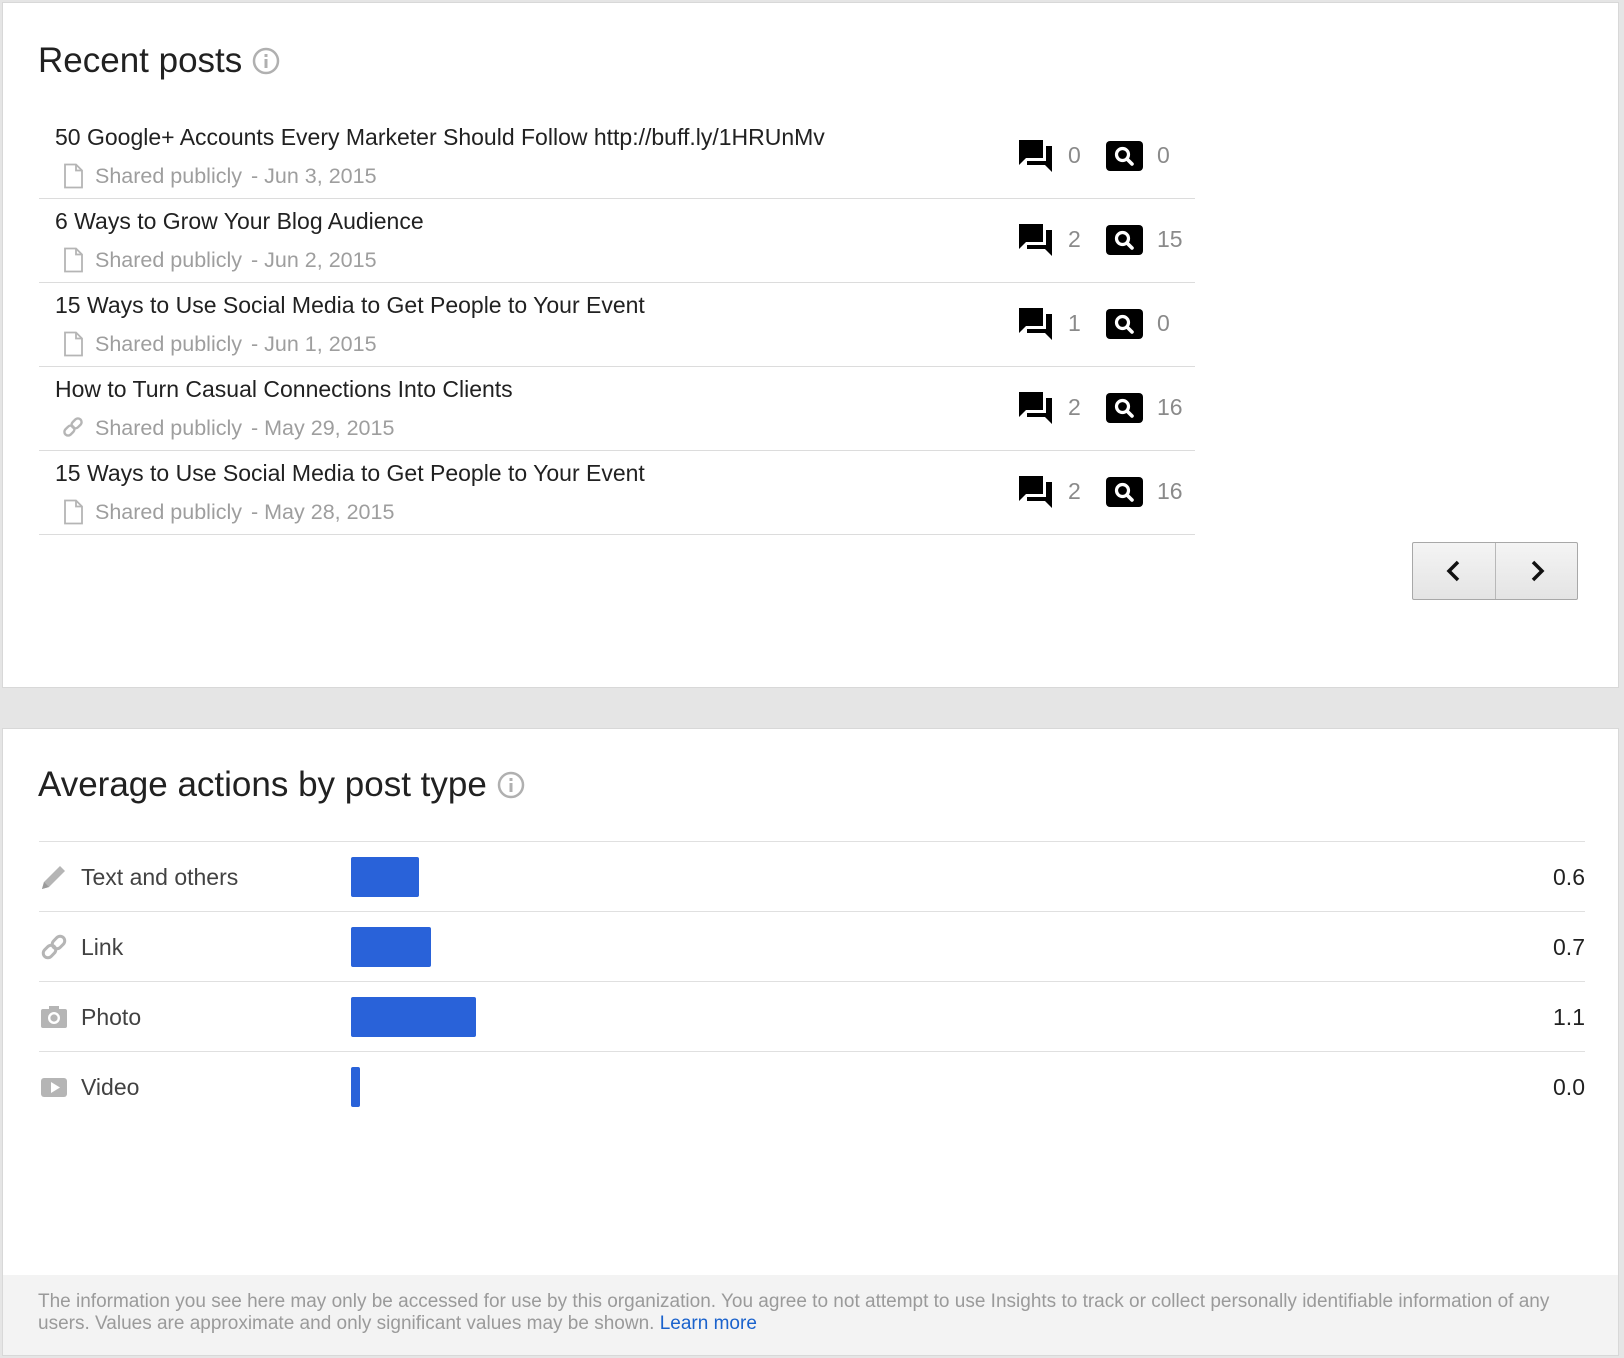  What do you see at coordinates (1569, 947) in the screenshot?
I see `post-type-value: 0.7` at bounding box center [1569, 947].